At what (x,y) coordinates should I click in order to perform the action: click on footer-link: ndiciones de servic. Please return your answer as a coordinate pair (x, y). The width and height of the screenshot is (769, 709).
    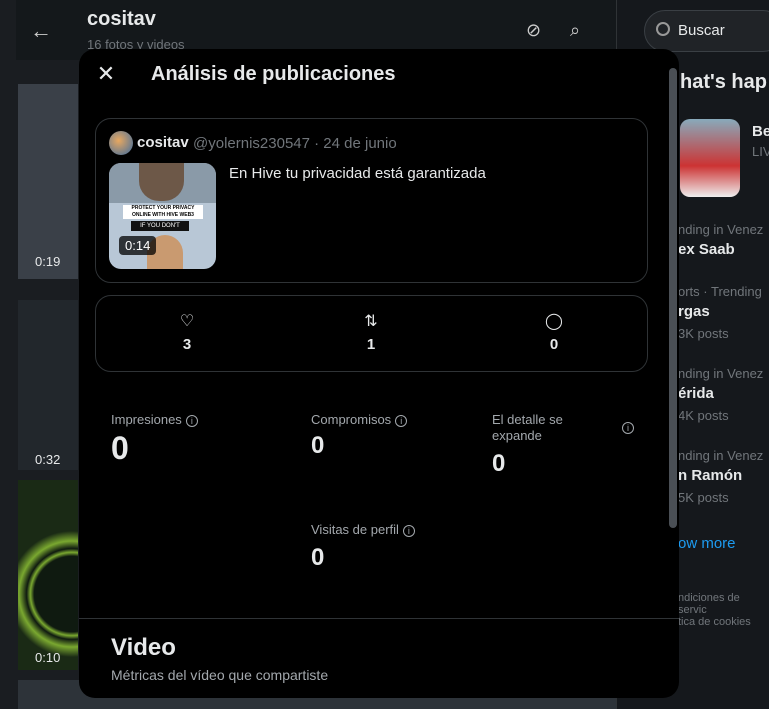
    Looking at the image, I should click on (723, 604).